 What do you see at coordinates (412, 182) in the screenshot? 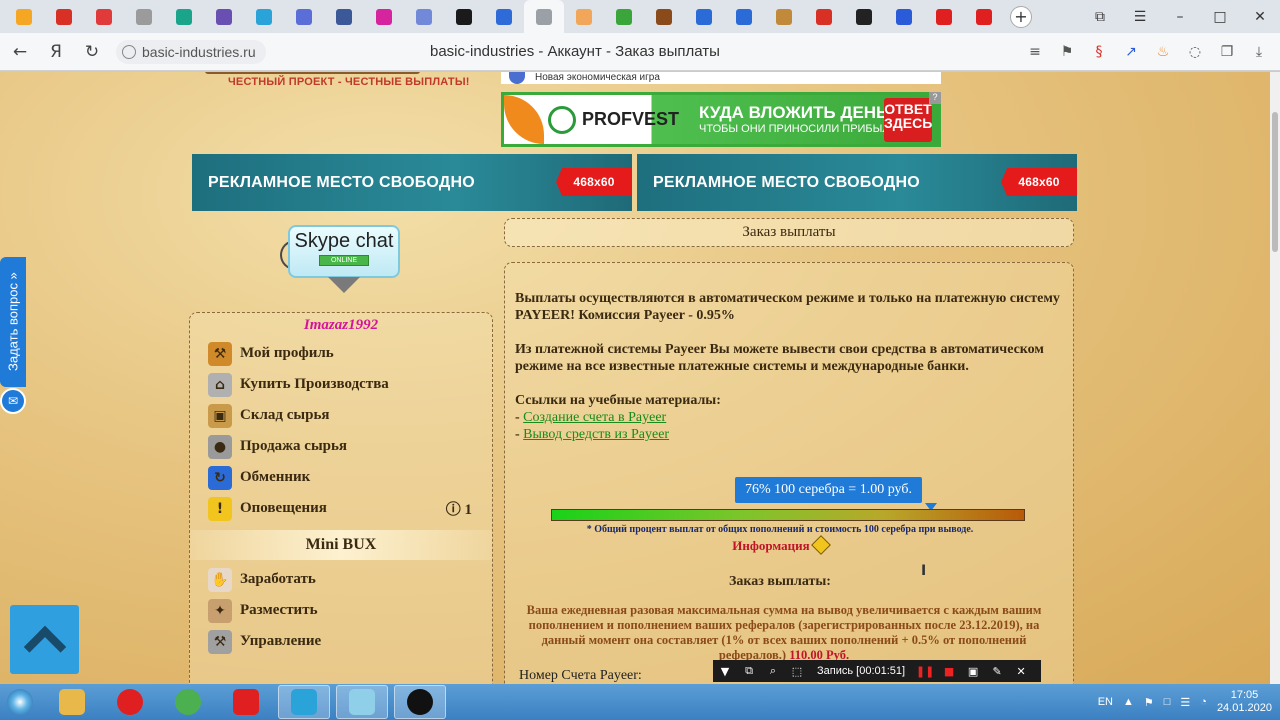
I see `ad-slot-1: РЕКЛАМНОЕ МЕСТО СВОБОДНО 468x60` at bounding box center [412, 182].